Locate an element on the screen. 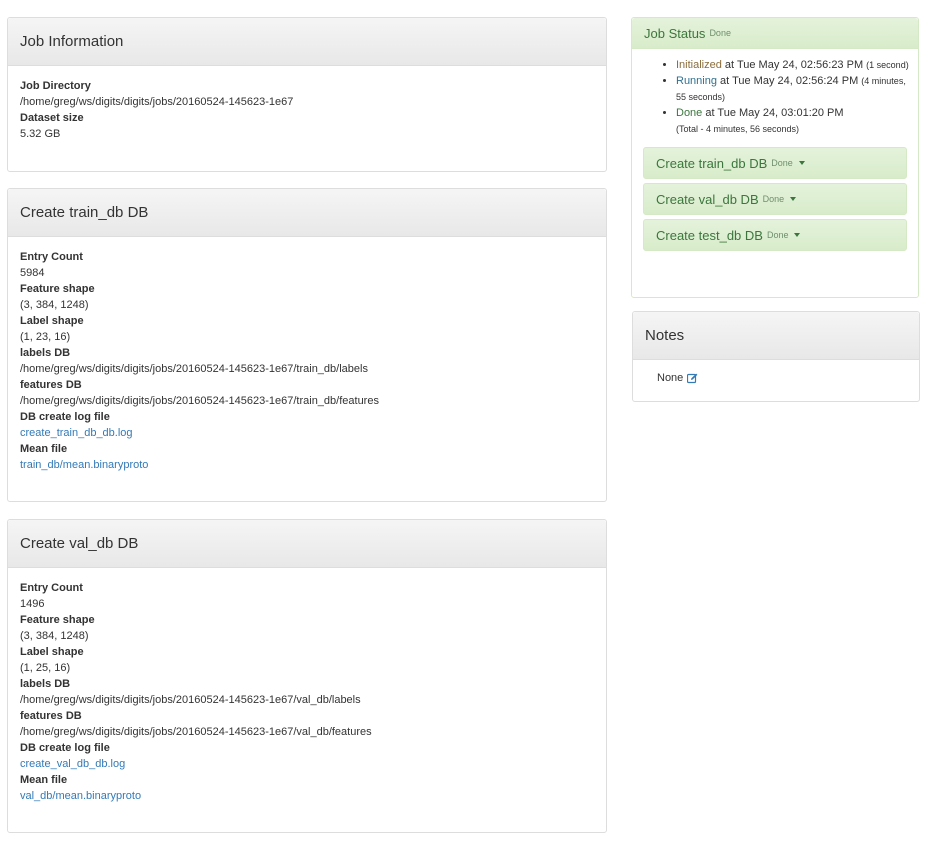 The width and height of the screenshot is (940, 848). log-file-link: create_train_db_db.log is located at coordinates (76, 433).